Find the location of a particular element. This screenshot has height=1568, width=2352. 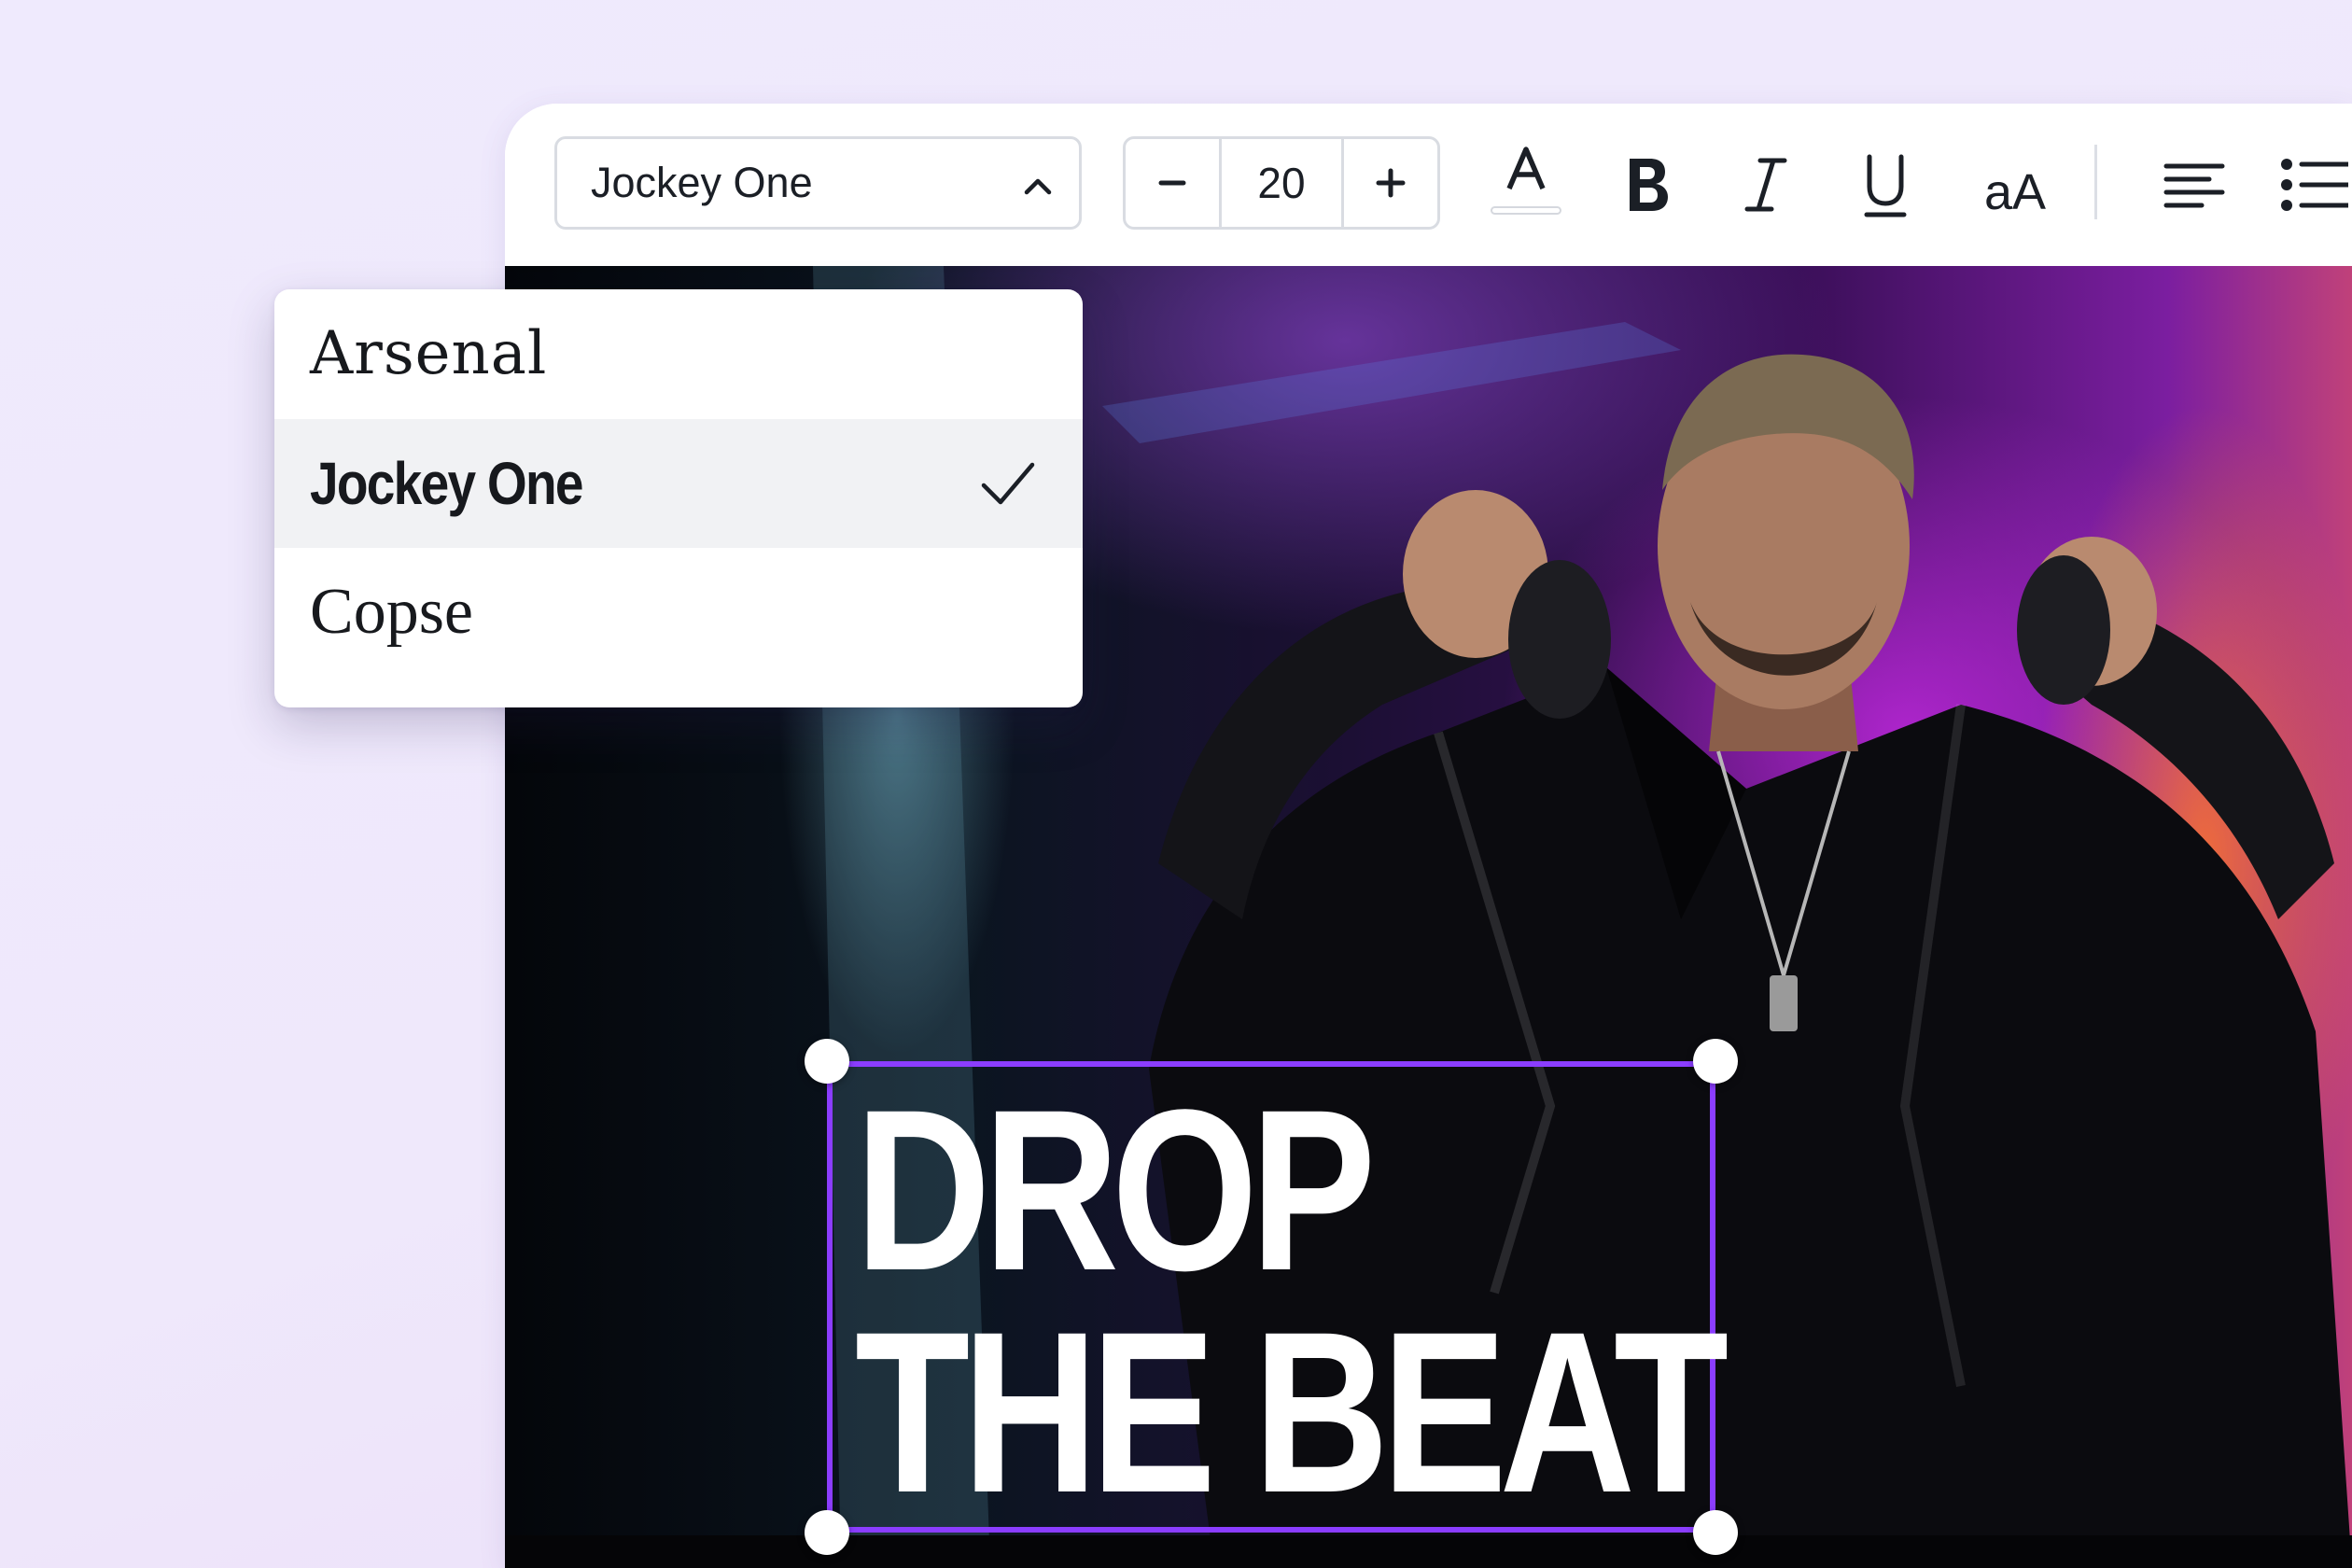

headline-text: DROP THE BEAT is located at coordinates (1292, 1302).